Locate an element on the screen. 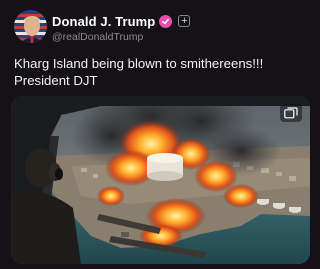  author-name: Donald J. Trump is located at coordinates (103, 21).